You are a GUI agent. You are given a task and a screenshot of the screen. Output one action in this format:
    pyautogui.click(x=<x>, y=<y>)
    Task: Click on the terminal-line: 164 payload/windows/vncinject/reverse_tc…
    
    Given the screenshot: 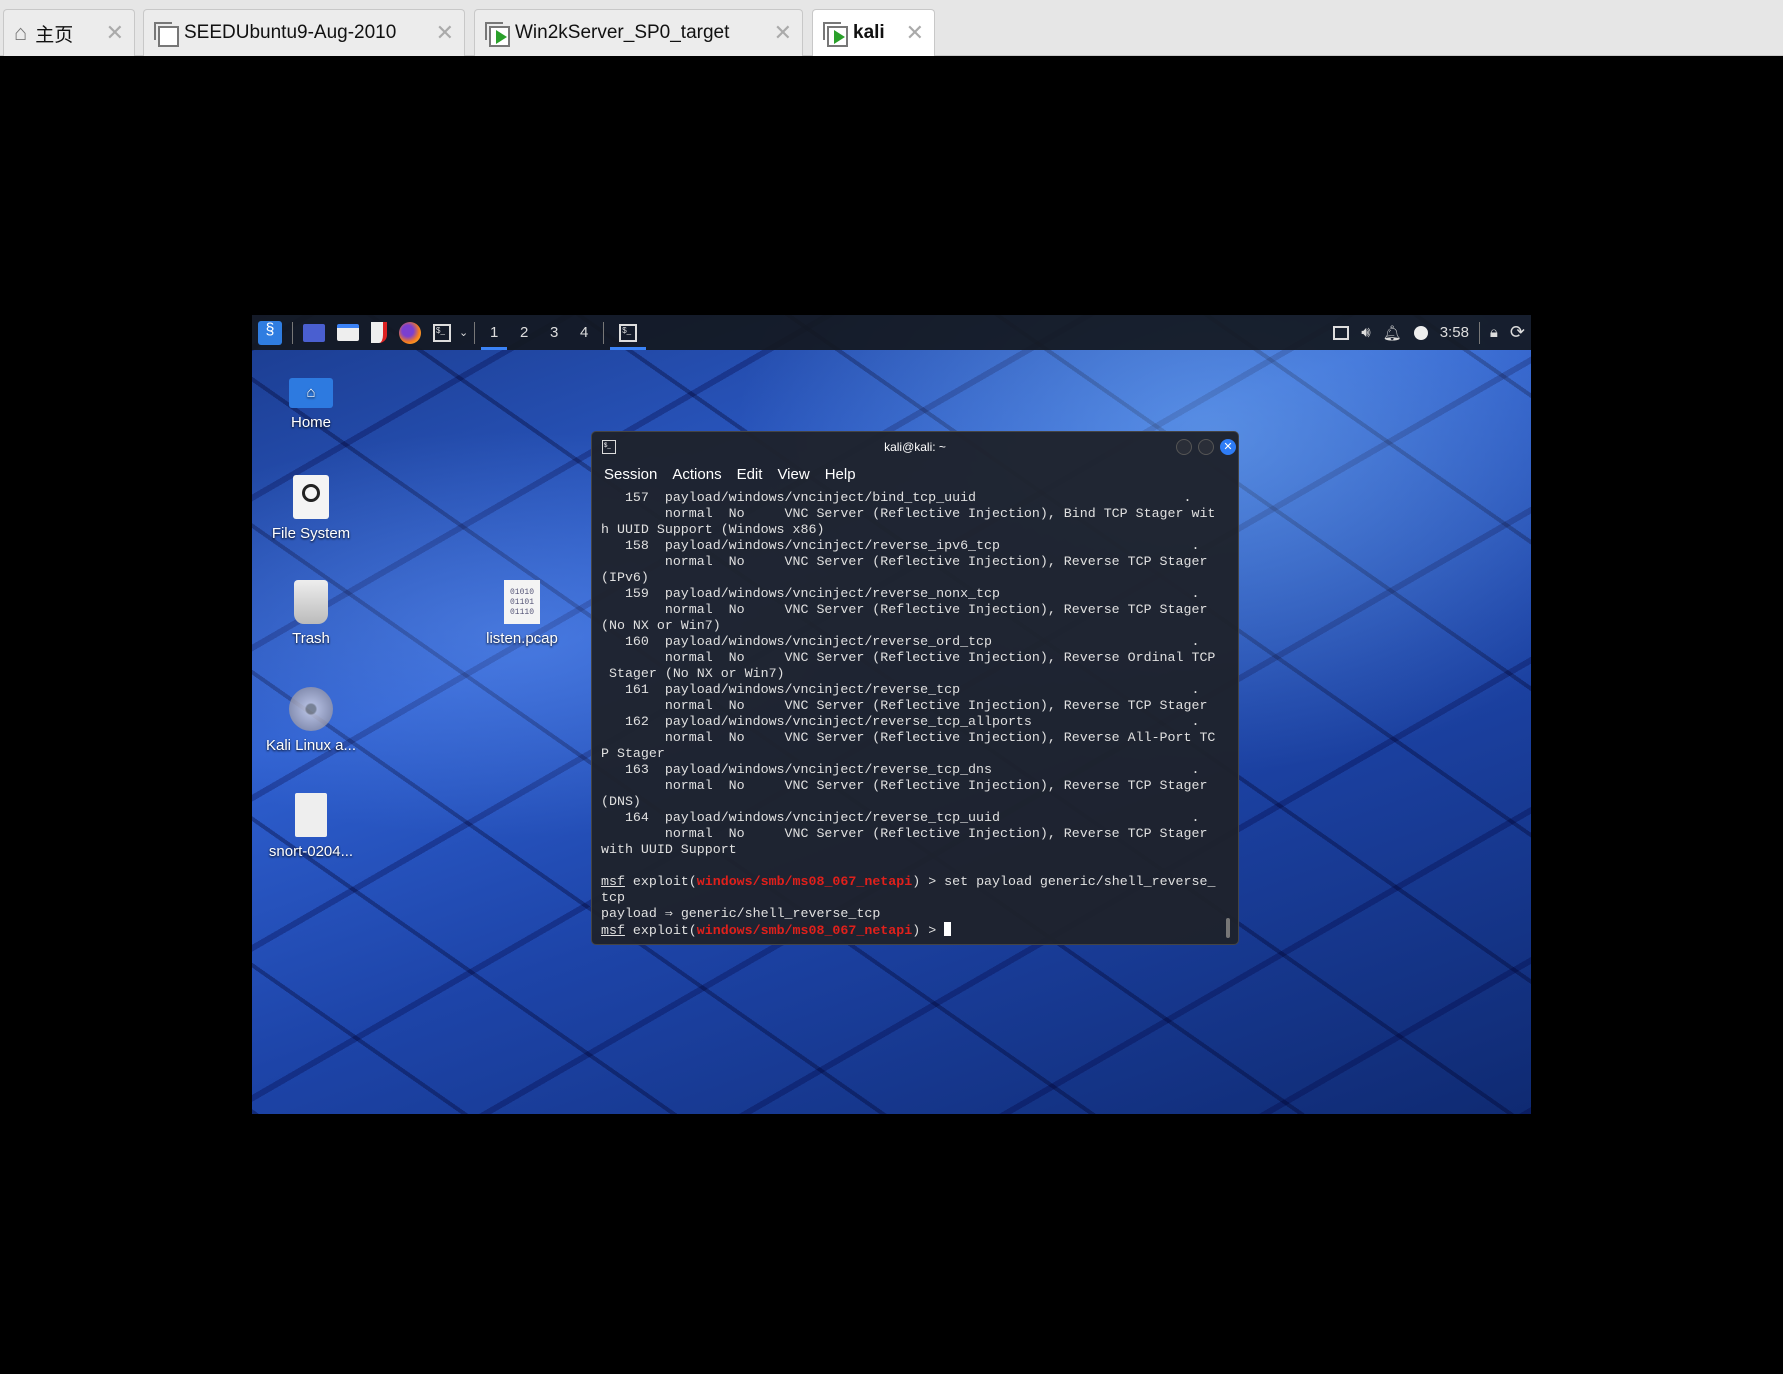 What is the action you would take?
    pyautogui.click(x=900, y=817)
    